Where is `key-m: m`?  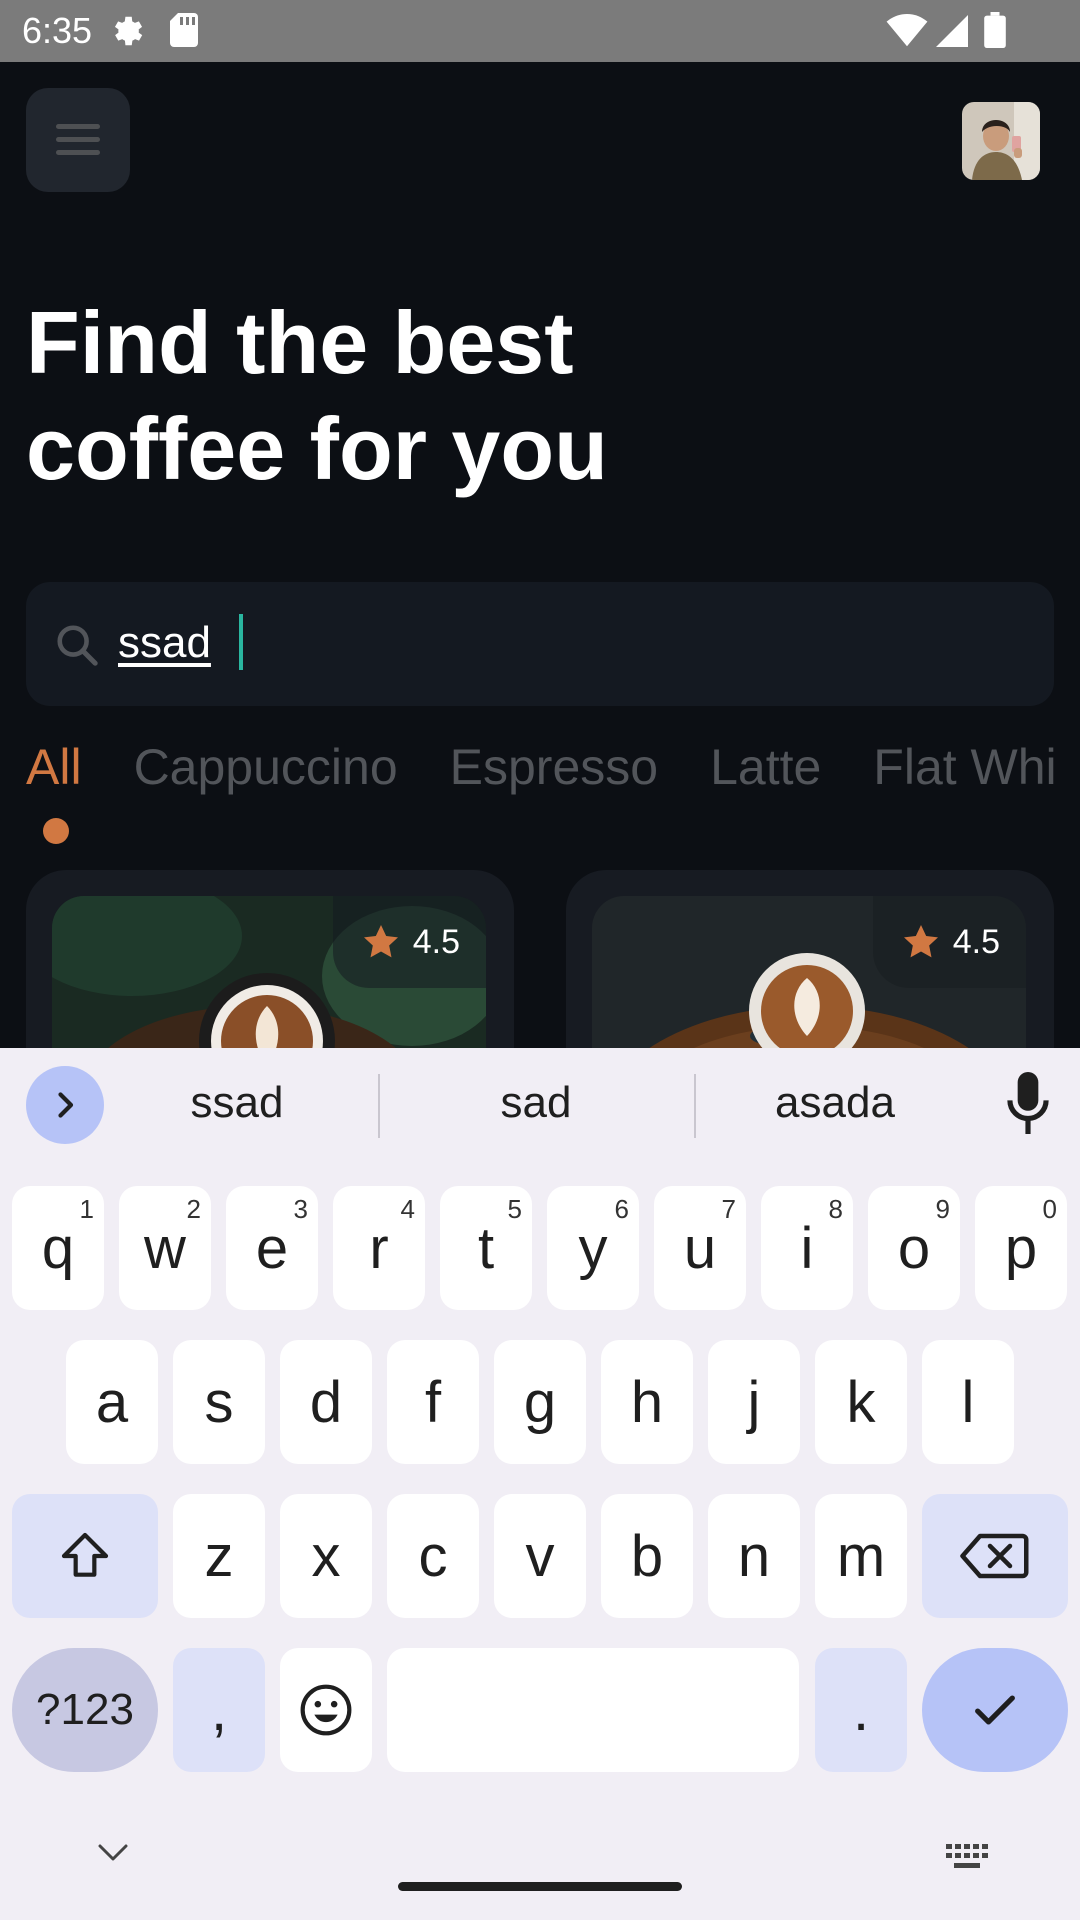 key-m: m is located at coordinates (861, 1556).